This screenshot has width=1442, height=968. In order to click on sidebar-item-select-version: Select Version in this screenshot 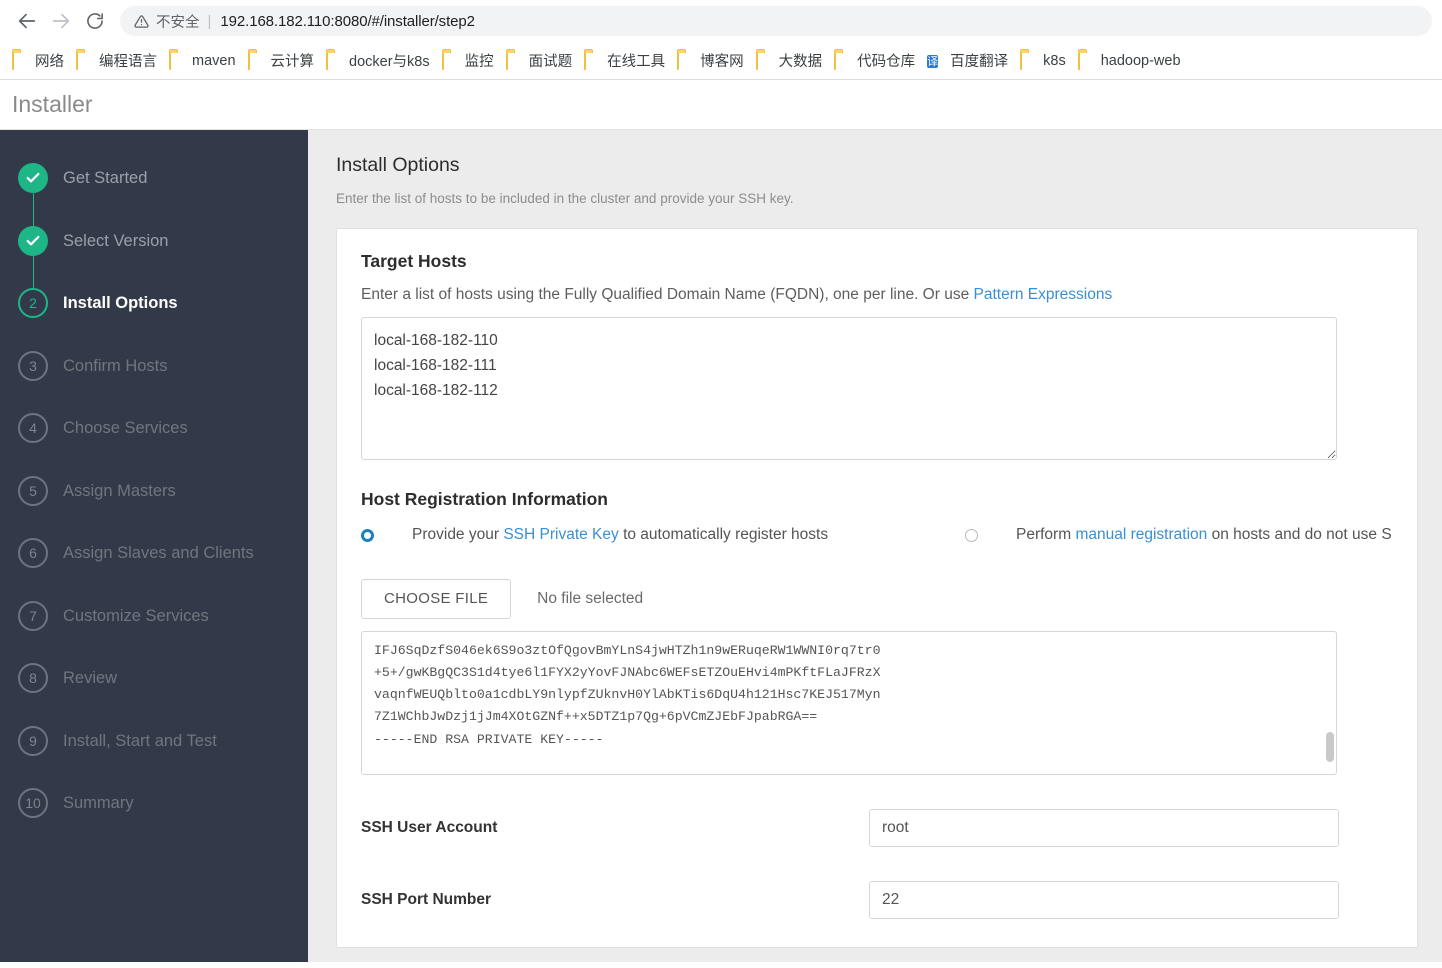, I will do `click(154, 257)`.